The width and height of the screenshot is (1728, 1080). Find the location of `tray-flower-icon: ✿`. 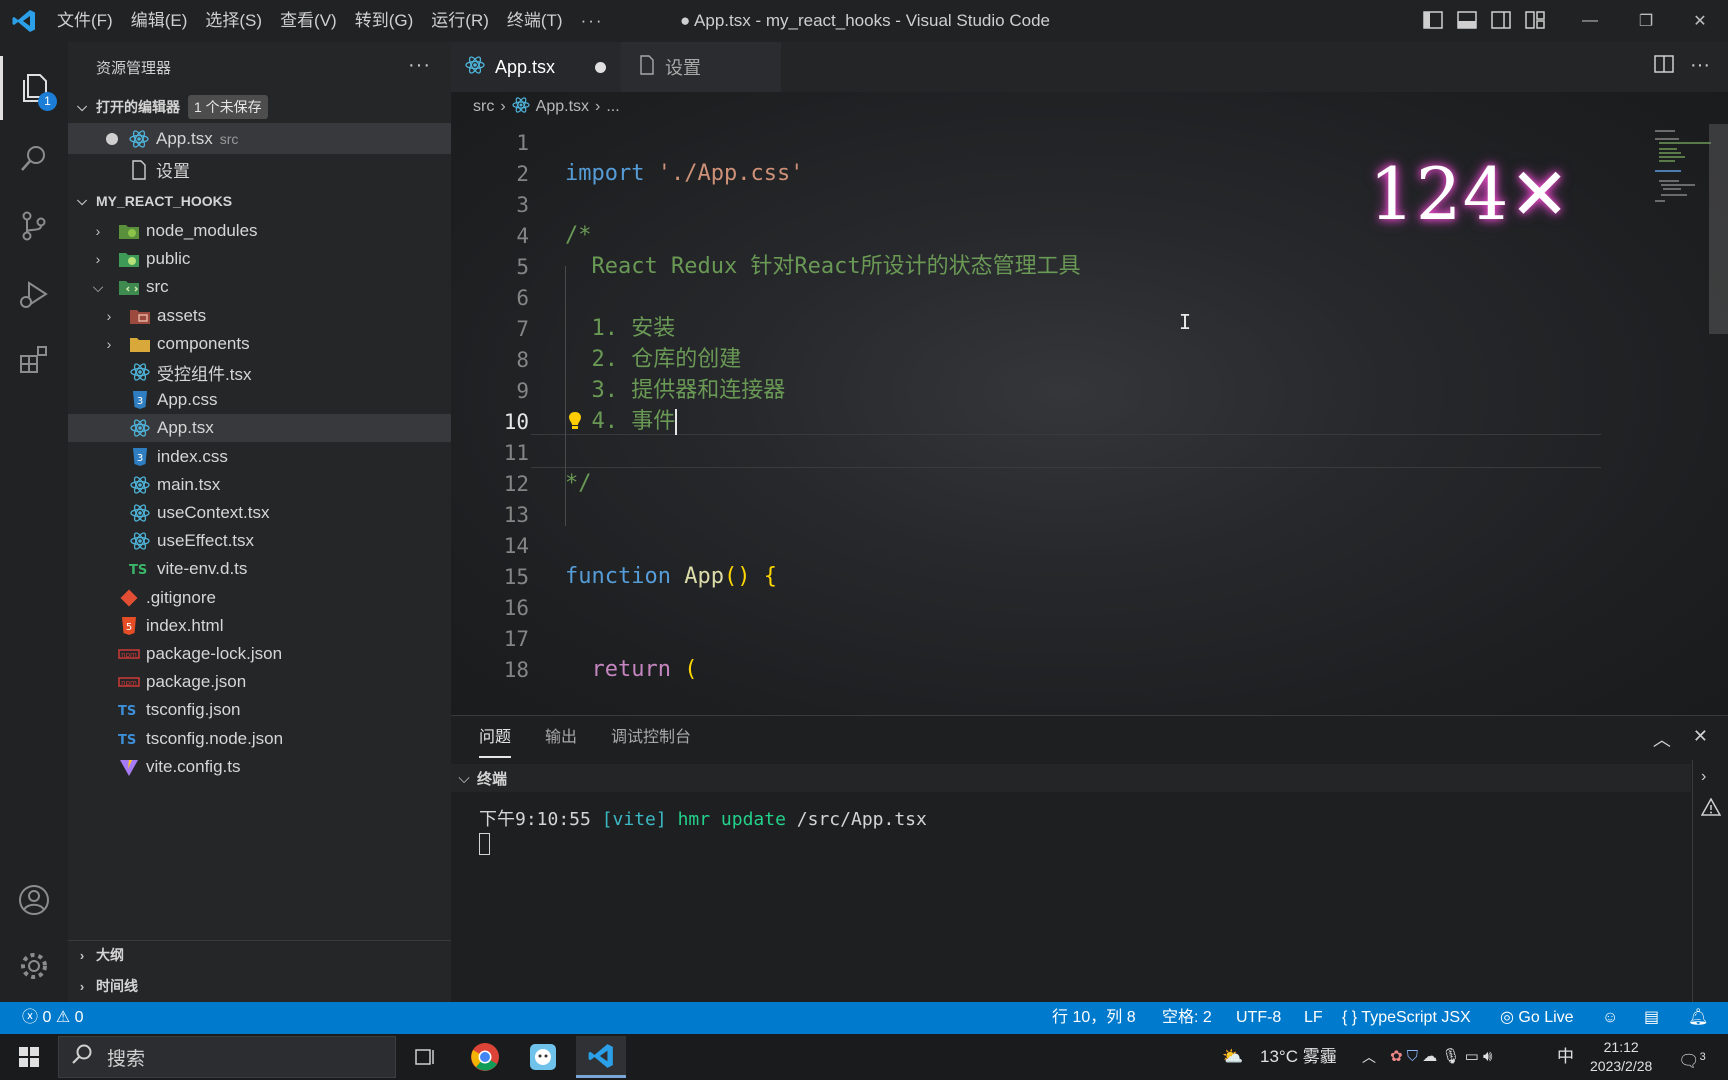

tray-flower-icon: ✿ is located at coordinates (1396, 1056).